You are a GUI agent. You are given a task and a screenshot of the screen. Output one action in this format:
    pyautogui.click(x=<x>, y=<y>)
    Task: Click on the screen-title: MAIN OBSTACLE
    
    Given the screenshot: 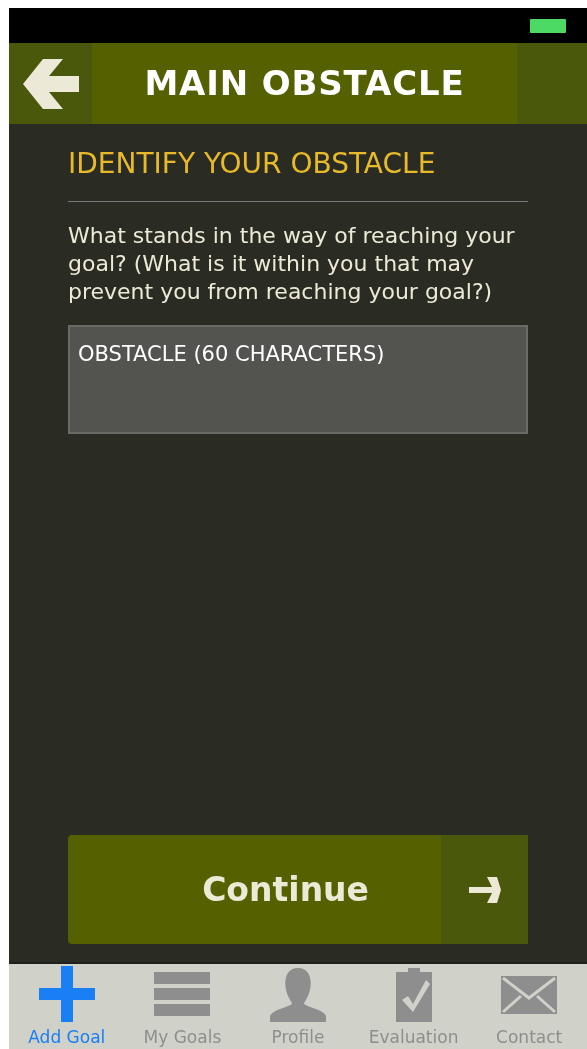 What is the action you would take?
    pyautogui.click(x=304, y=83)
    